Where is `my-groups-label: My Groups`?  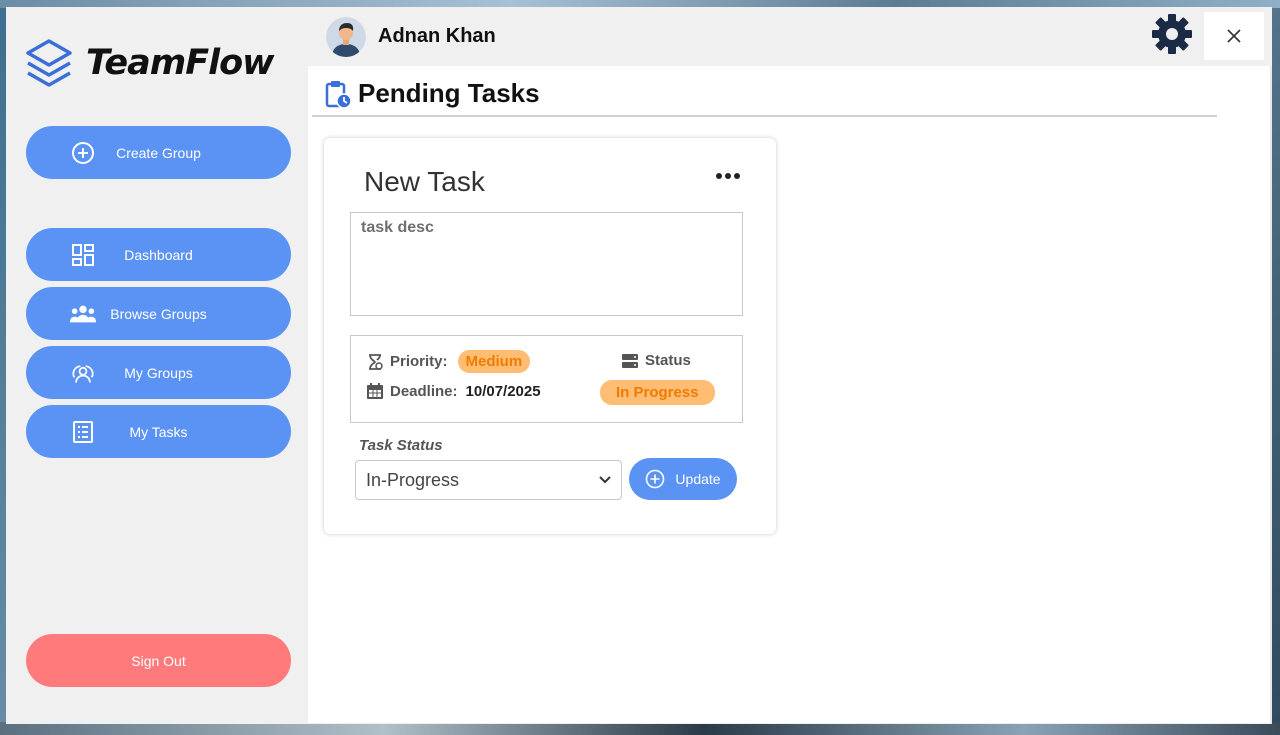
my-groups-label: My Groups is located at coordinates (158, 372).